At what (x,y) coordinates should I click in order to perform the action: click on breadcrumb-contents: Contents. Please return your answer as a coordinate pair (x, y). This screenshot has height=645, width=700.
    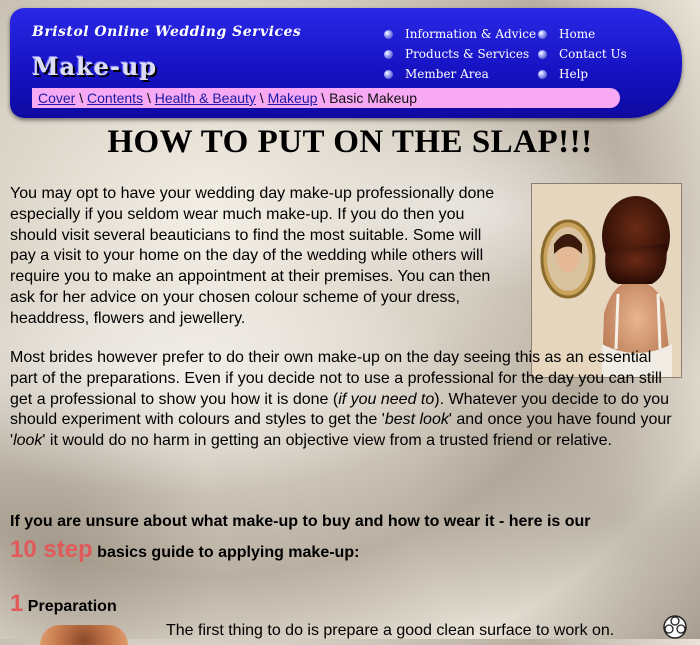
    Looking at the image, I should click on (115, 98).